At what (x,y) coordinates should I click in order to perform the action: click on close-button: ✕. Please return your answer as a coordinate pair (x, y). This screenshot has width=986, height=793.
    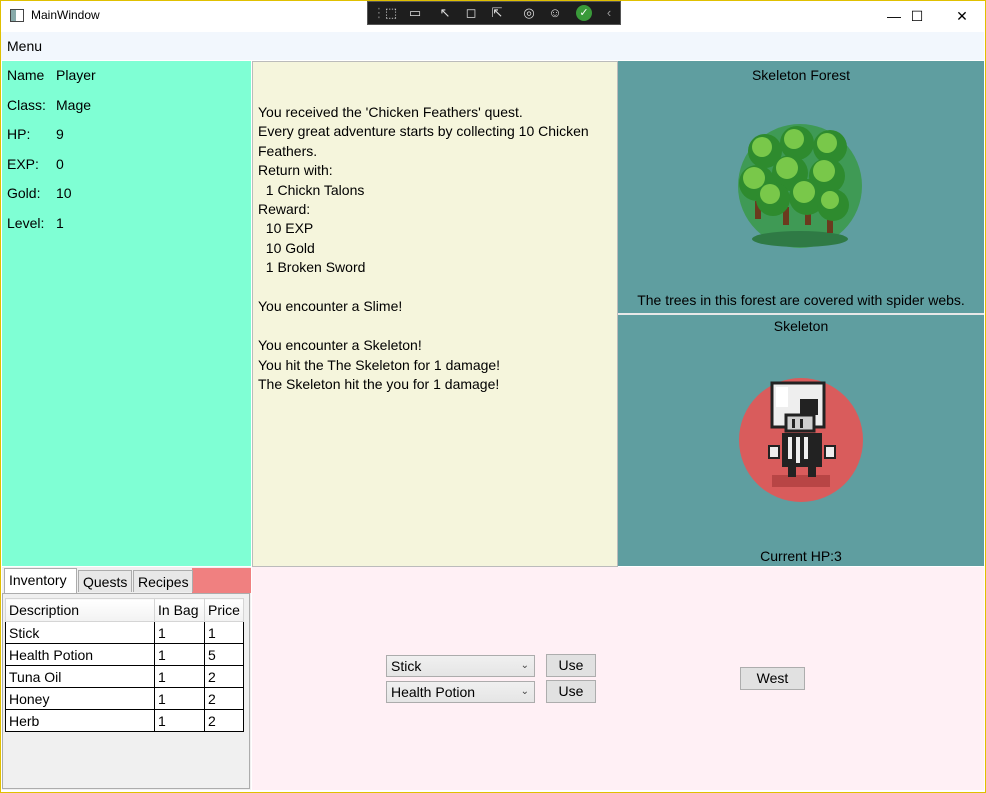
    Looking at the image, I should click on (962, 16).